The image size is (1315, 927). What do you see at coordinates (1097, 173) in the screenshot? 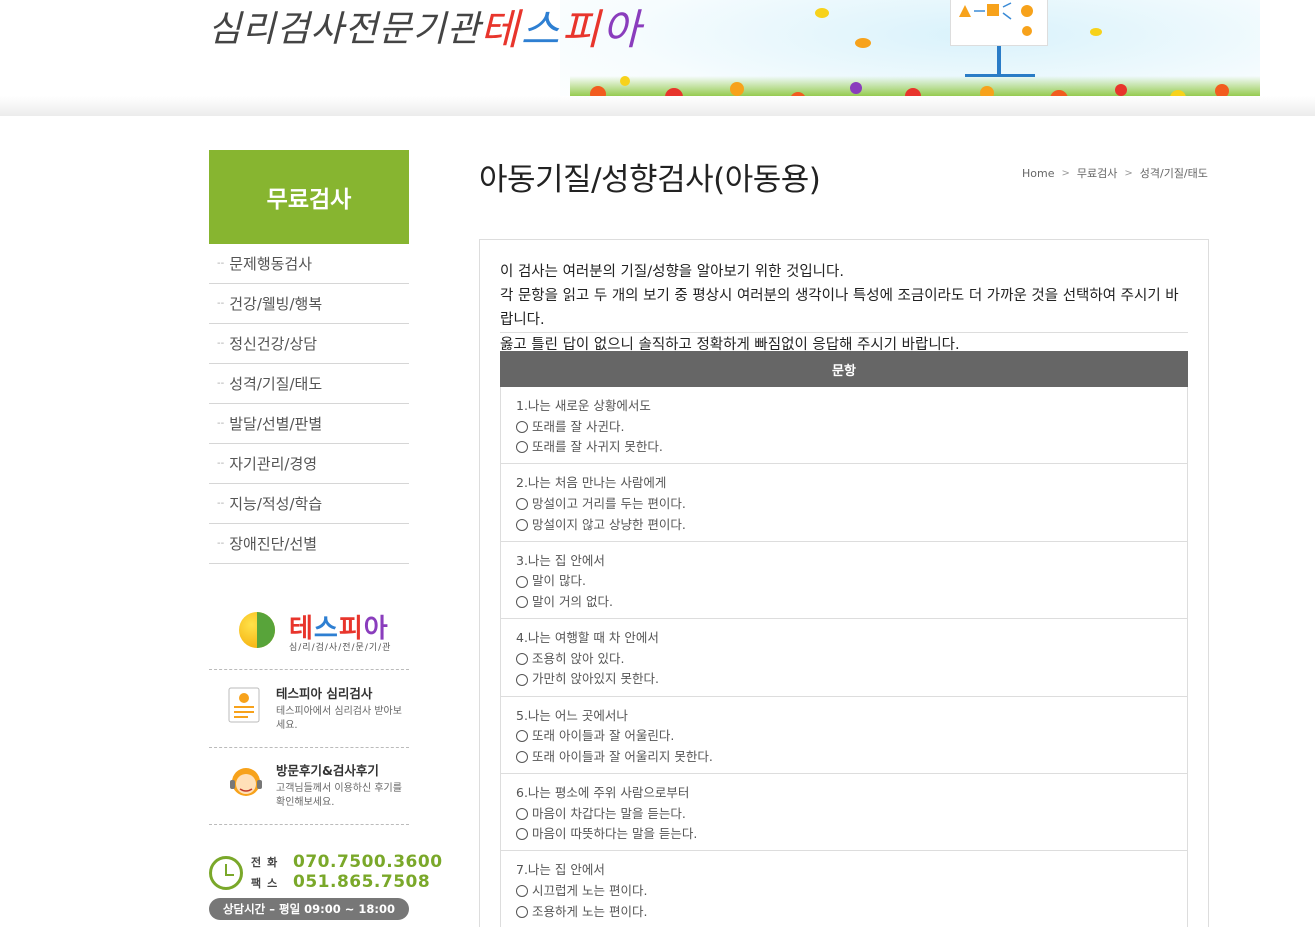
I see `breadcrumb-free-test: 무료검사` at bounding box center [1097, 173].